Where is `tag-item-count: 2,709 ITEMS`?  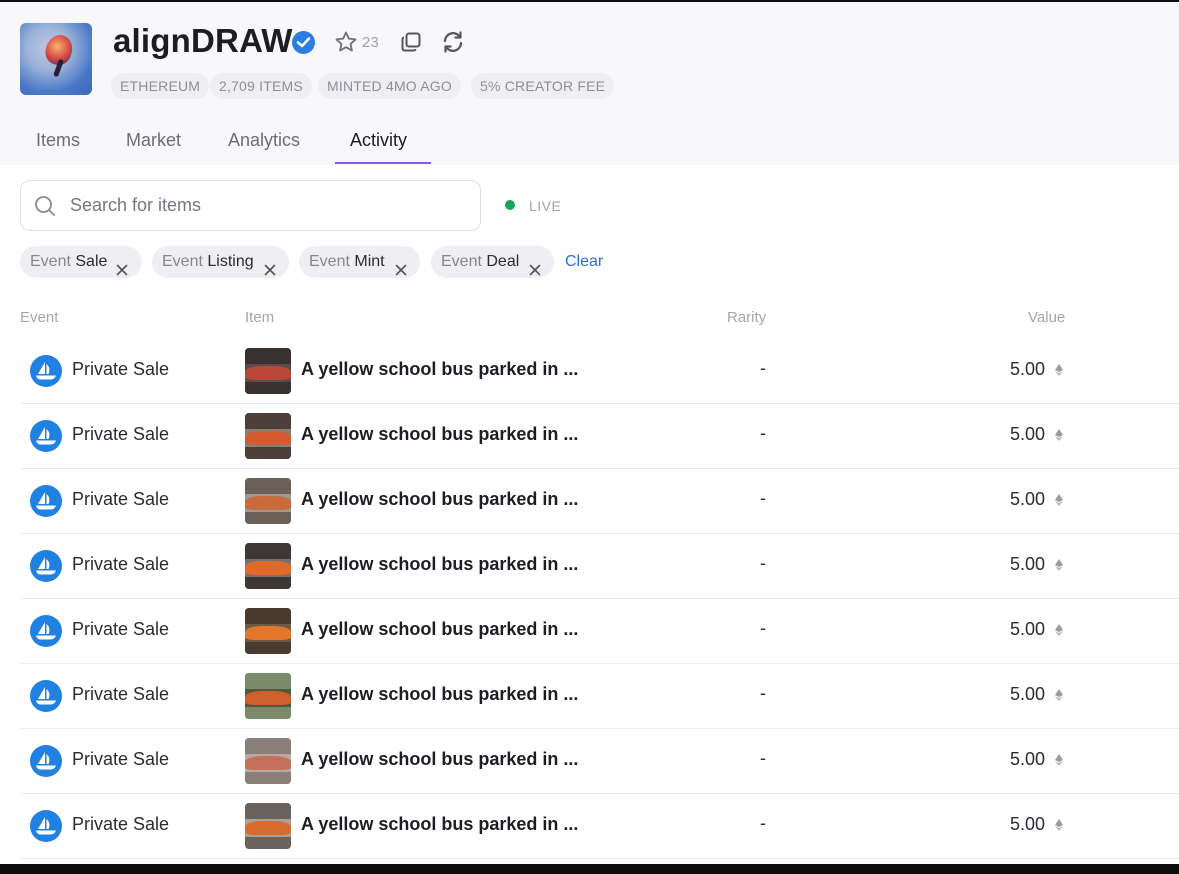
tag-item-count: 2,709 ITEMS is located at coordinates (261, 86).